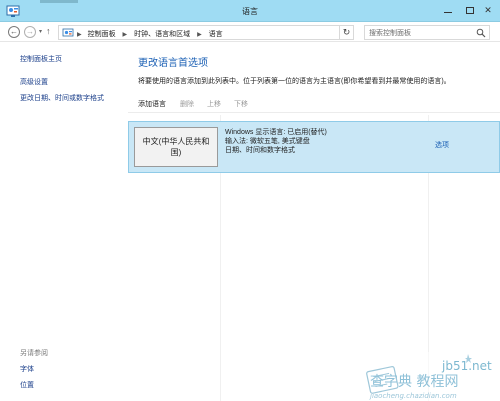 The width and height of the screenshot is (500, 401). Describe the element at coordinates (162, 34) in the screenshot. I see `breadcrumb-clock-language-region: 时钟、语言和区域` at that location.